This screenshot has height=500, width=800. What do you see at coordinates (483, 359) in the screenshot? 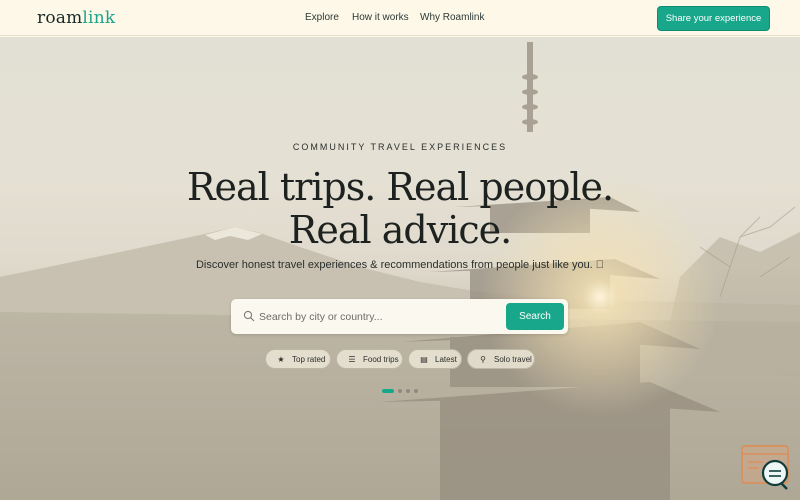
I see `person-icon: ⚲` at bounding box center [483, 359].